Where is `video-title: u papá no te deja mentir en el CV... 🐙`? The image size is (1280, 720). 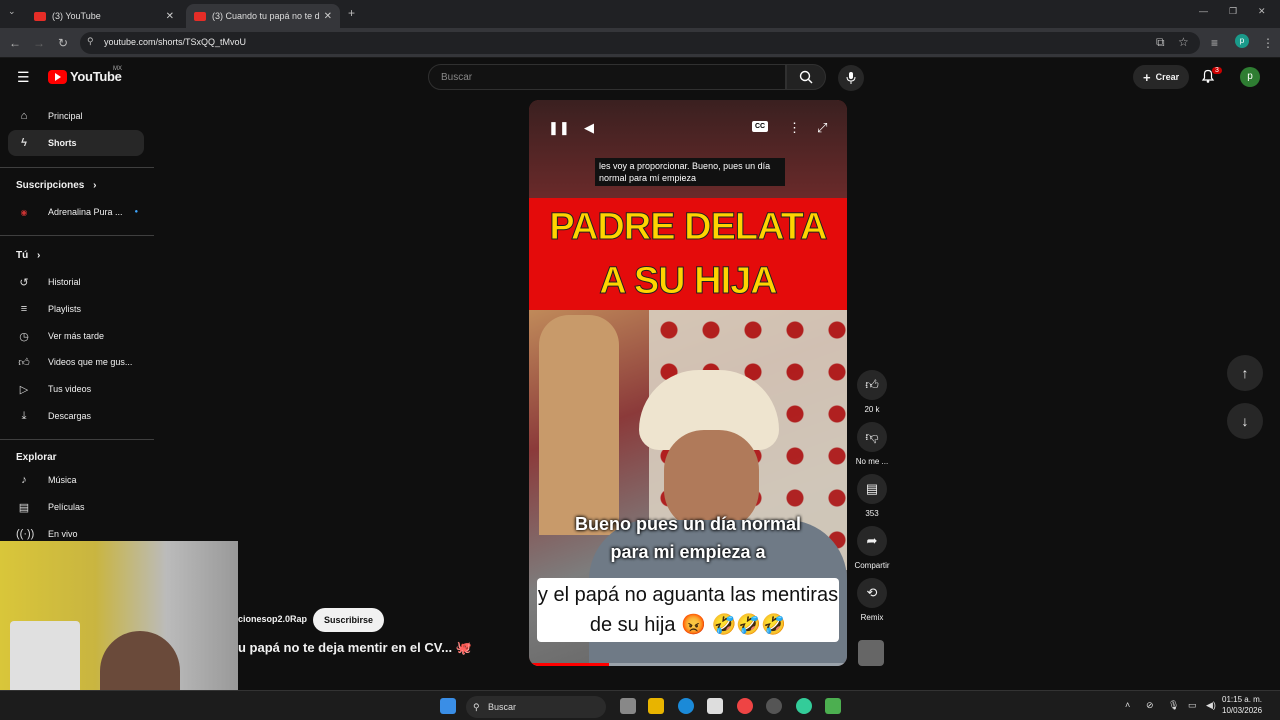
video-title: u papá no te deja mentir en el CV... 🐙 is located at coordinates (355, 648).